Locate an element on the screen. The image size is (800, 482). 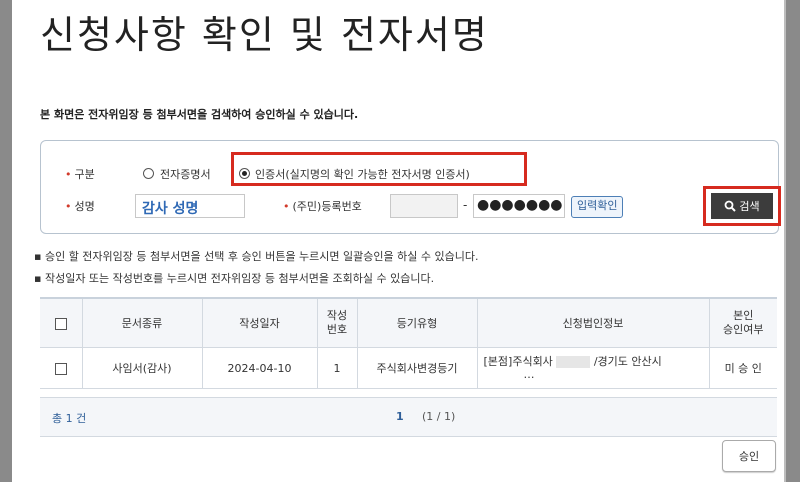
page-description: 본 화면은 전자위임장 등 첨부서면을 검색하여 승인하실 수 있습니다. is located at coordinates (199, 114).